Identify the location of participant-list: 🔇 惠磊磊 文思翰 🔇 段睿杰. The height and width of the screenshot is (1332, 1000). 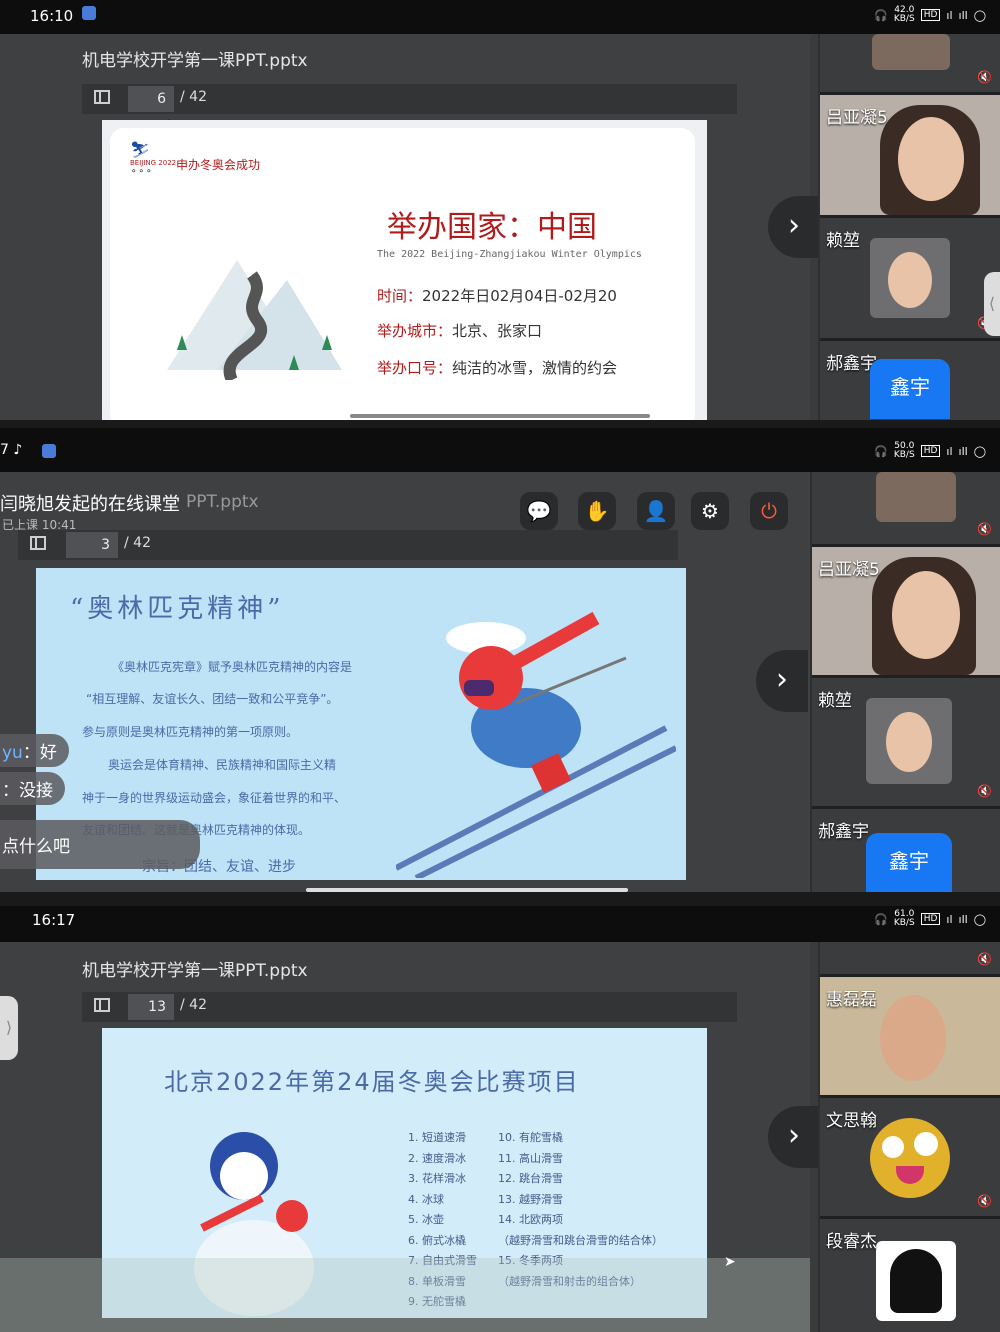
(909, 1137).